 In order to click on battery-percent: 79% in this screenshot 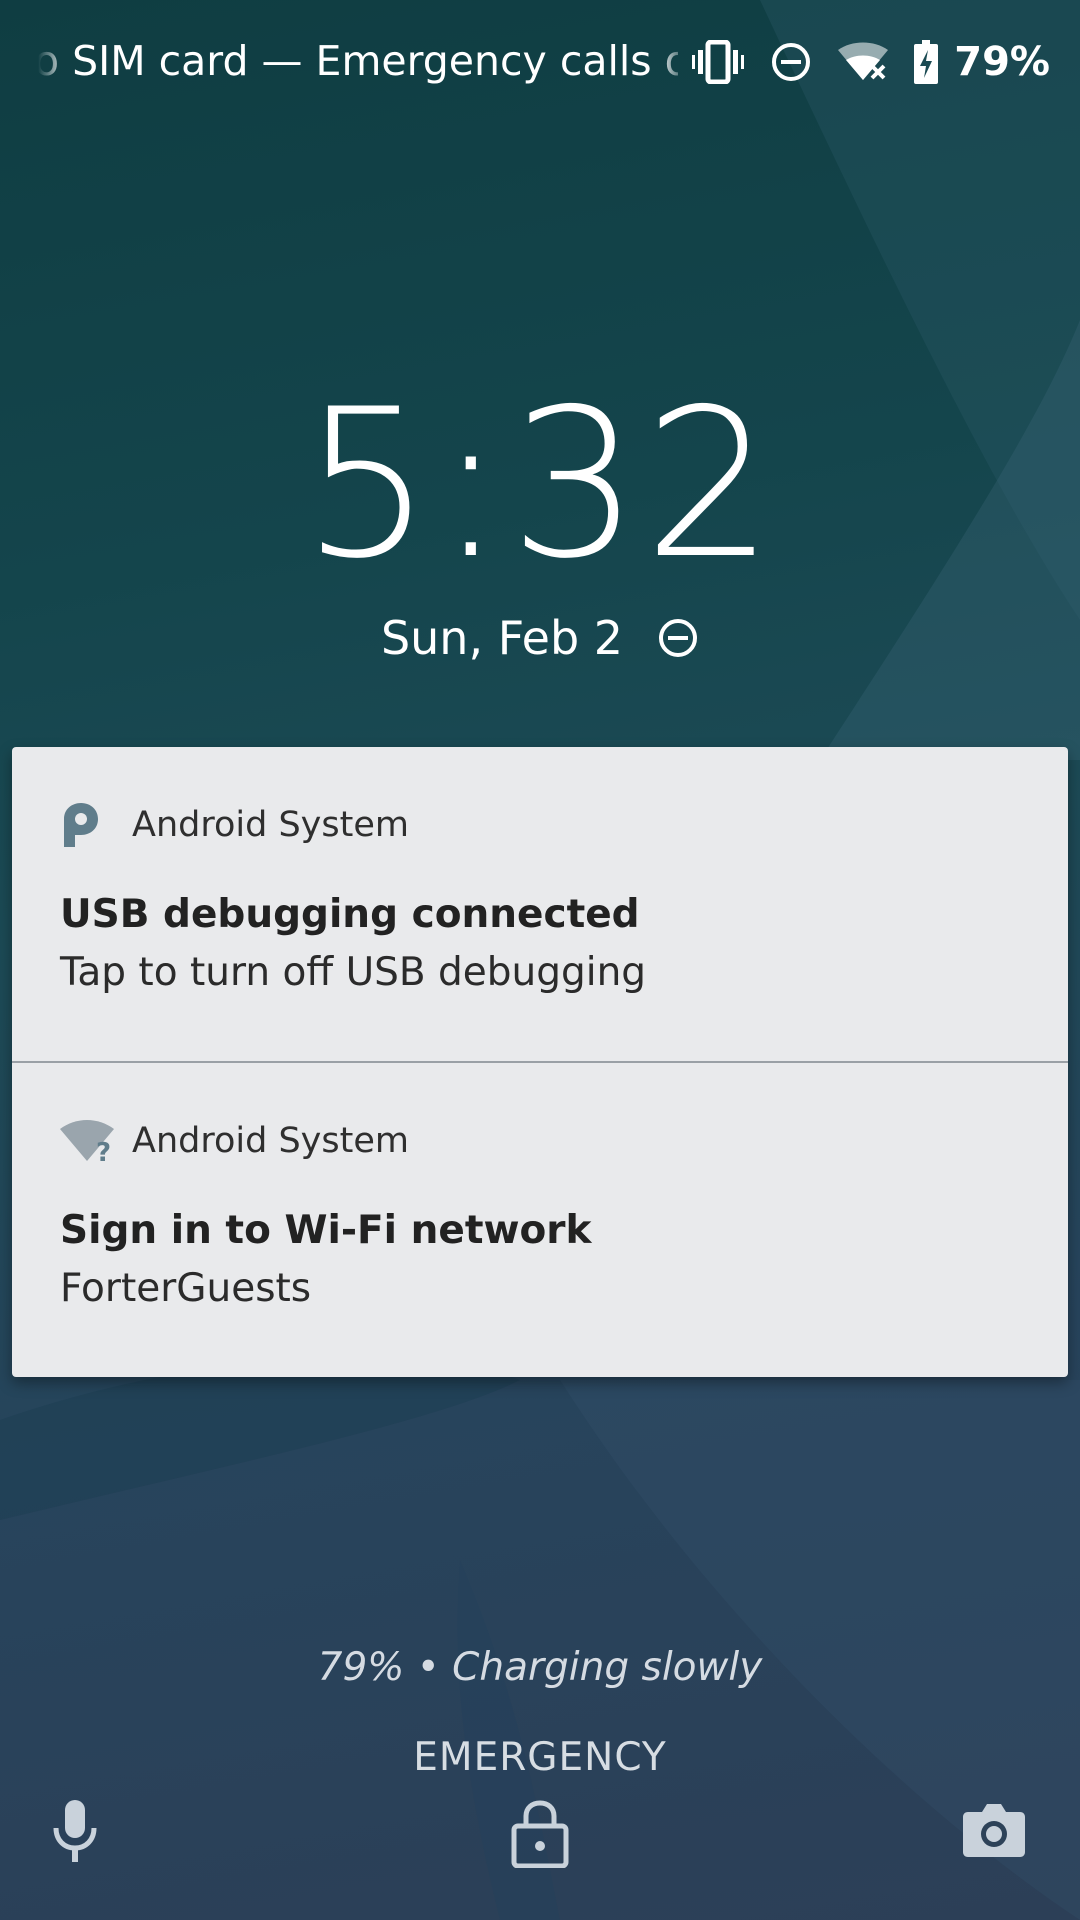, I will do `click(1002, 62)`.